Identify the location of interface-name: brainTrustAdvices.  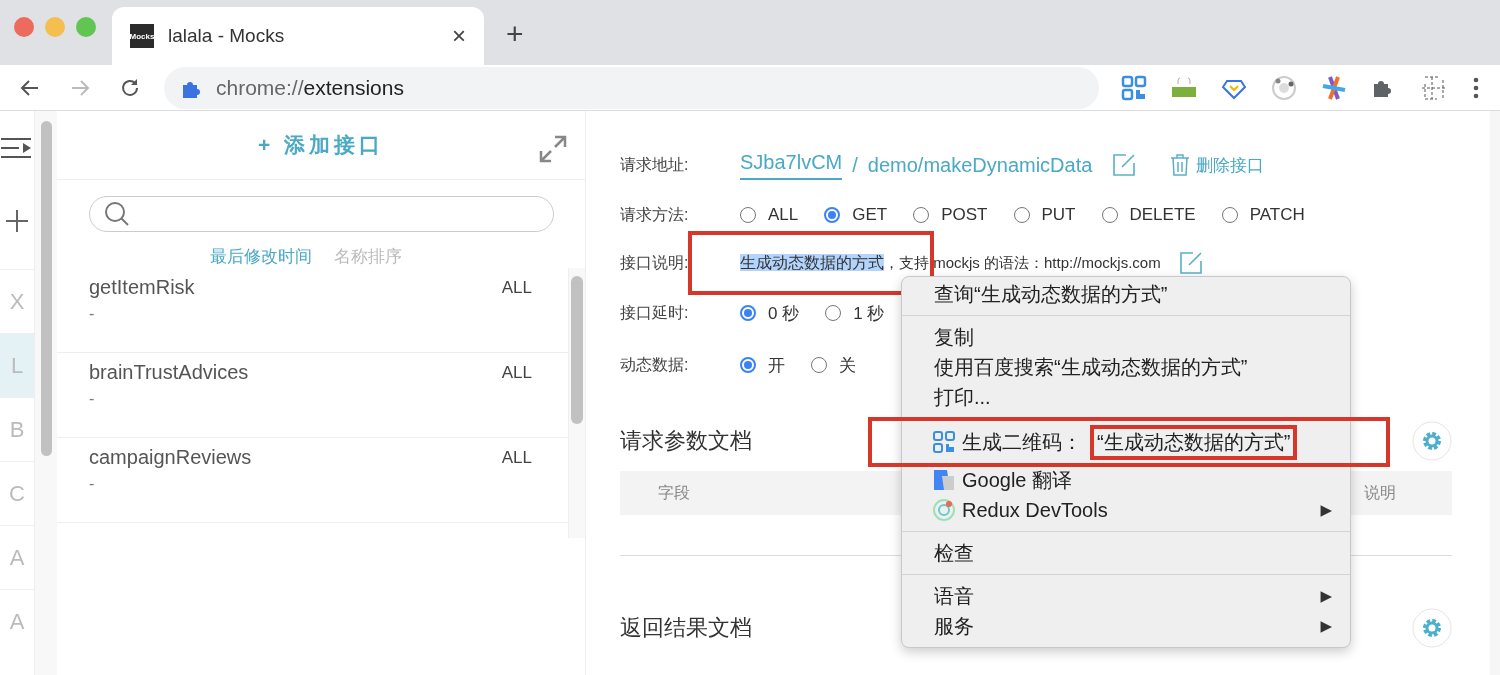
(169, 372).